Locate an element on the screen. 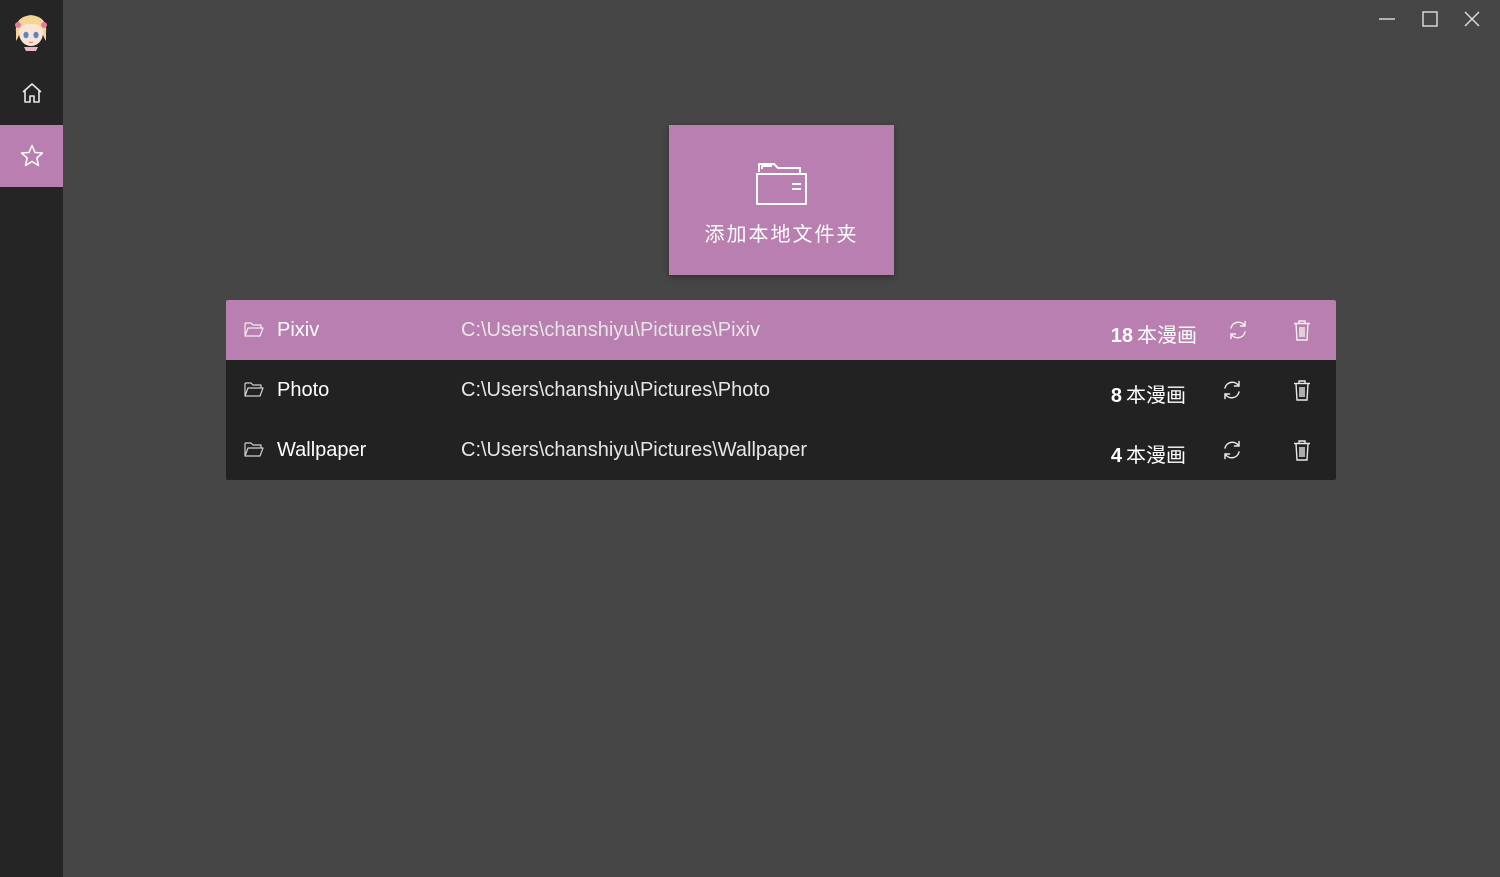 The image size is (1500, 877). sidebar-item-home is located at coordinates (31, 93).